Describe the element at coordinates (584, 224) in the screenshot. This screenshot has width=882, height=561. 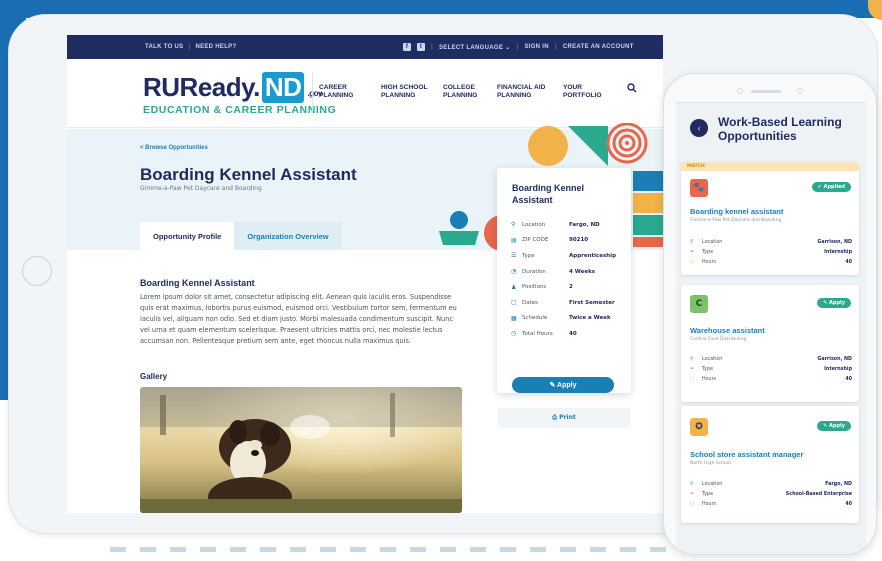
I see `detail-value: Fargo, ND` at that location.